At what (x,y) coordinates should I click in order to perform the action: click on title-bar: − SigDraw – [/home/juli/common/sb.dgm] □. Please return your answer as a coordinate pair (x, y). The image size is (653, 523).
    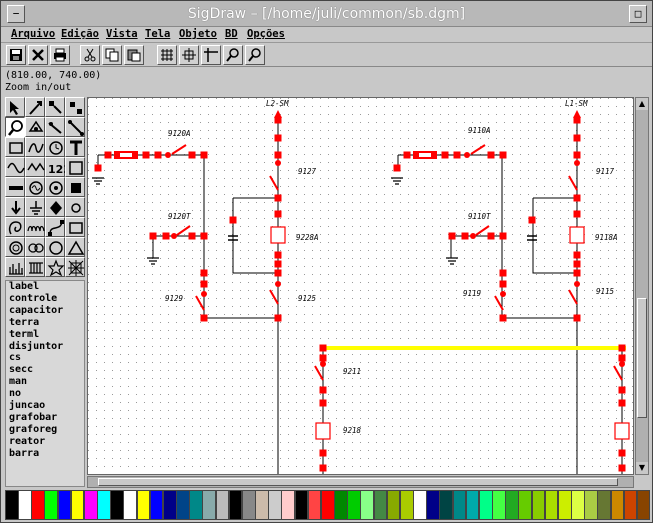
    Looking at the image, I should click on (326, 14).